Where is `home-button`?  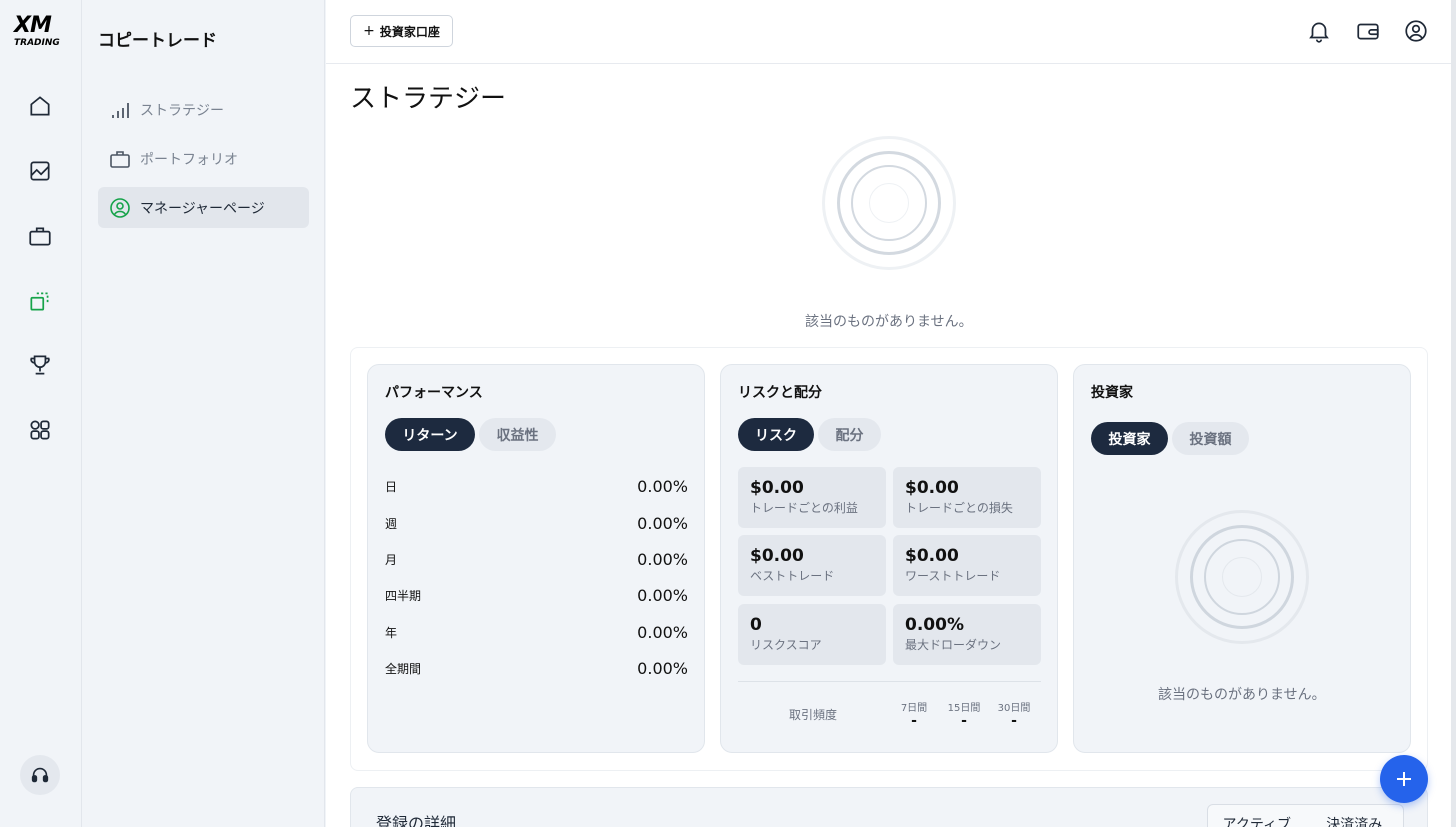
home-button is located at coordinates (40, 106).